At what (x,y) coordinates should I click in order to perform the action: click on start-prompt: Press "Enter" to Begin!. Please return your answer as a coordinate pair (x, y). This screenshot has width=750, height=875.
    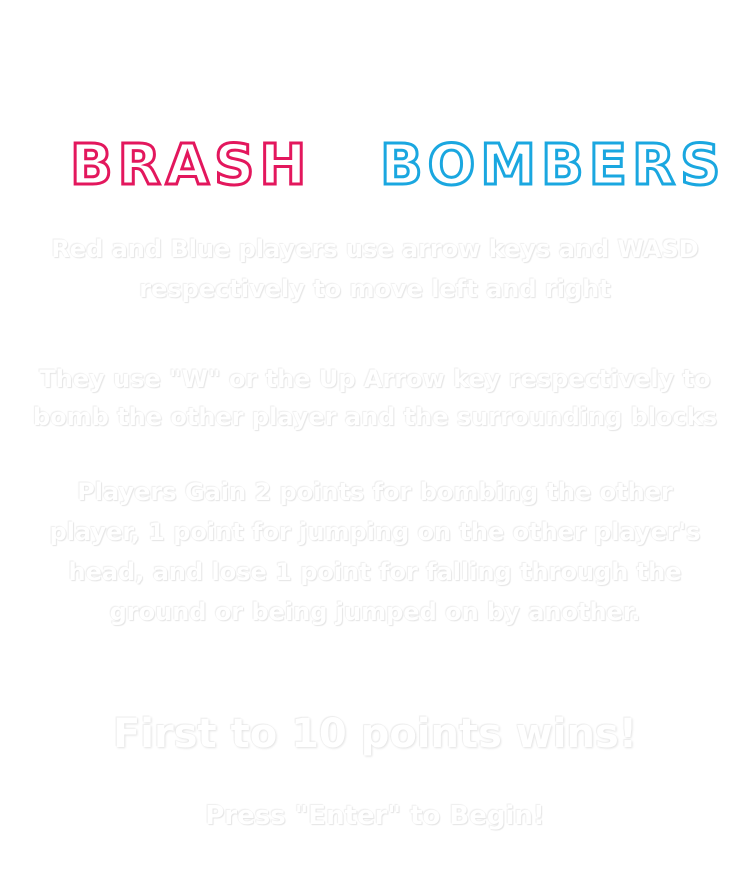
    Looking at the image, I should click on (375, 816).